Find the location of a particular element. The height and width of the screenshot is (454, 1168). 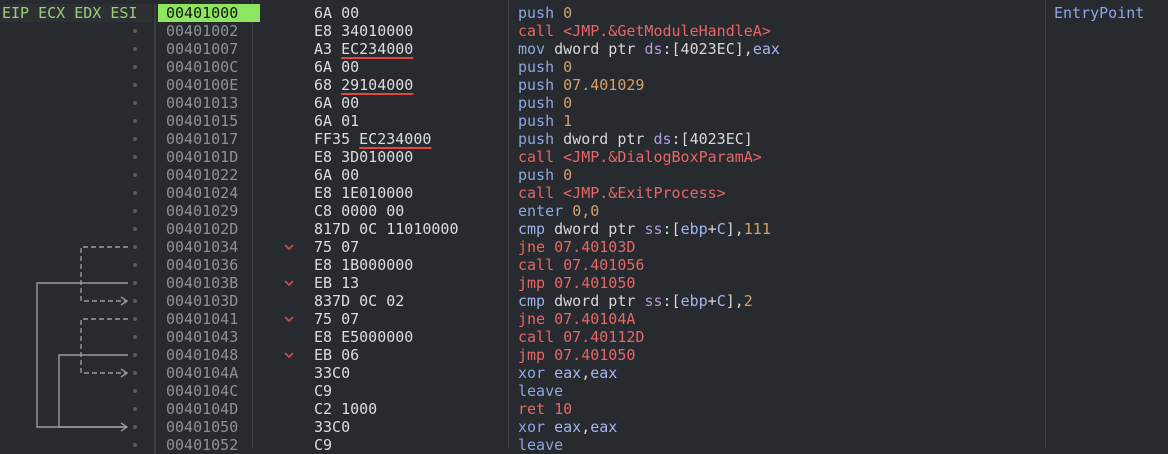

disasm-row: 00401048 EB 06 jmp 07.401050 is located at coordinates (584, 355).